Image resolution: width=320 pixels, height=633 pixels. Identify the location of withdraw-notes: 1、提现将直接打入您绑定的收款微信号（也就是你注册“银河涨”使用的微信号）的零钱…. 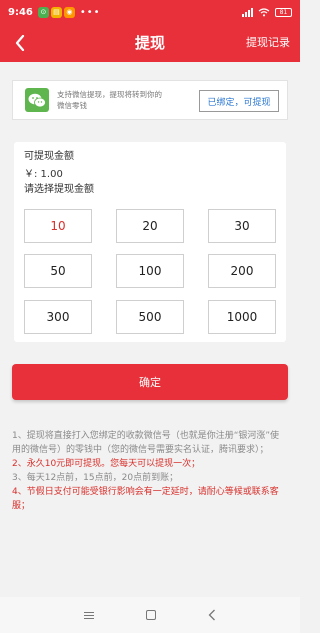
(150, 471).